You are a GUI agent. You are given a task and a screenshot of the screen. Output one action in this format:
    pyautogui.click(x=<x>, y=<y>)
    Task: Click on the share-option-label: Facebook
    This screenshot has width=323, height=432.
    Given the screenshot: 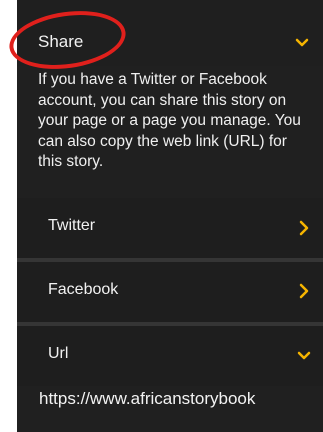 What is the action you would take?
    pyautogui.click(x=83, y=289)
    